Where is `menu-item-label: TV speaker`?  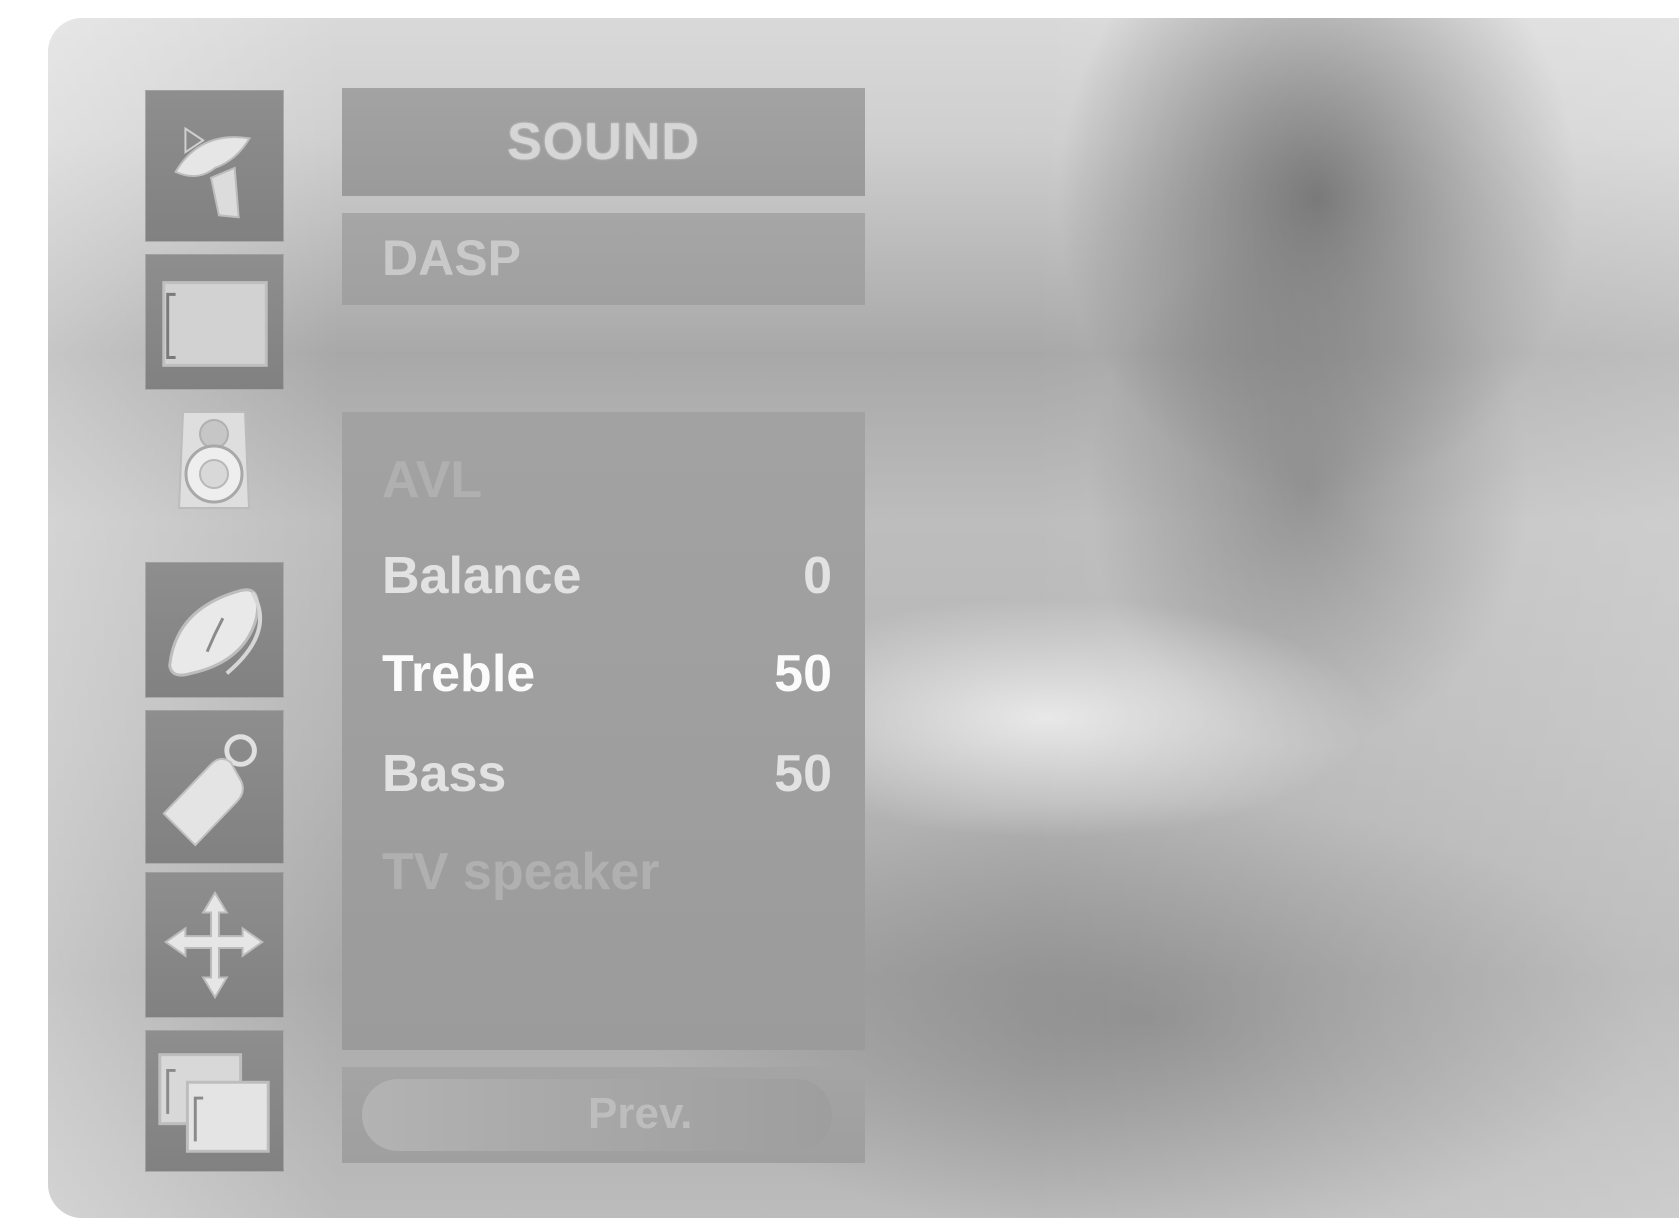 menu-item-label: TV speaker is located at coordinates (521, 872).